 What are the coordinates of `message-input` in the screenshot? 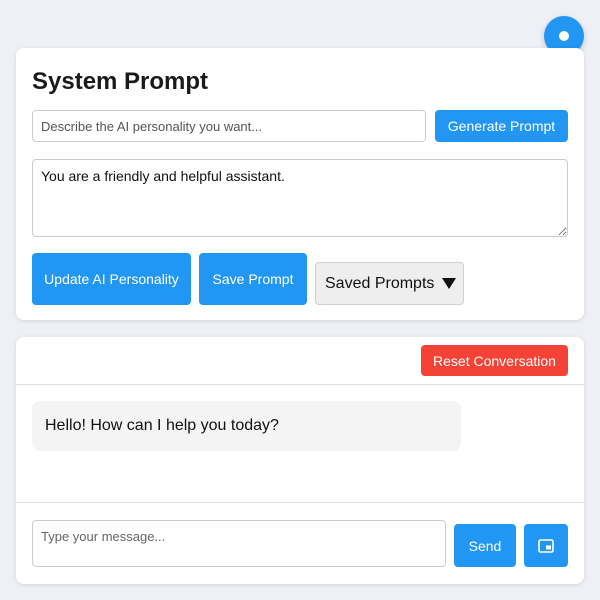 It's located at (239, 543).